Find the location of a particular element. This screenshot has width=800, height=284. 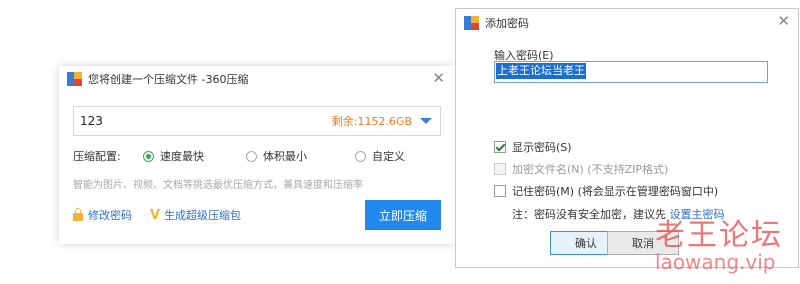

remember-password-row: 记住密码(M) (将会显示在管理密码窗口中) is located at coordinates (606, 191).